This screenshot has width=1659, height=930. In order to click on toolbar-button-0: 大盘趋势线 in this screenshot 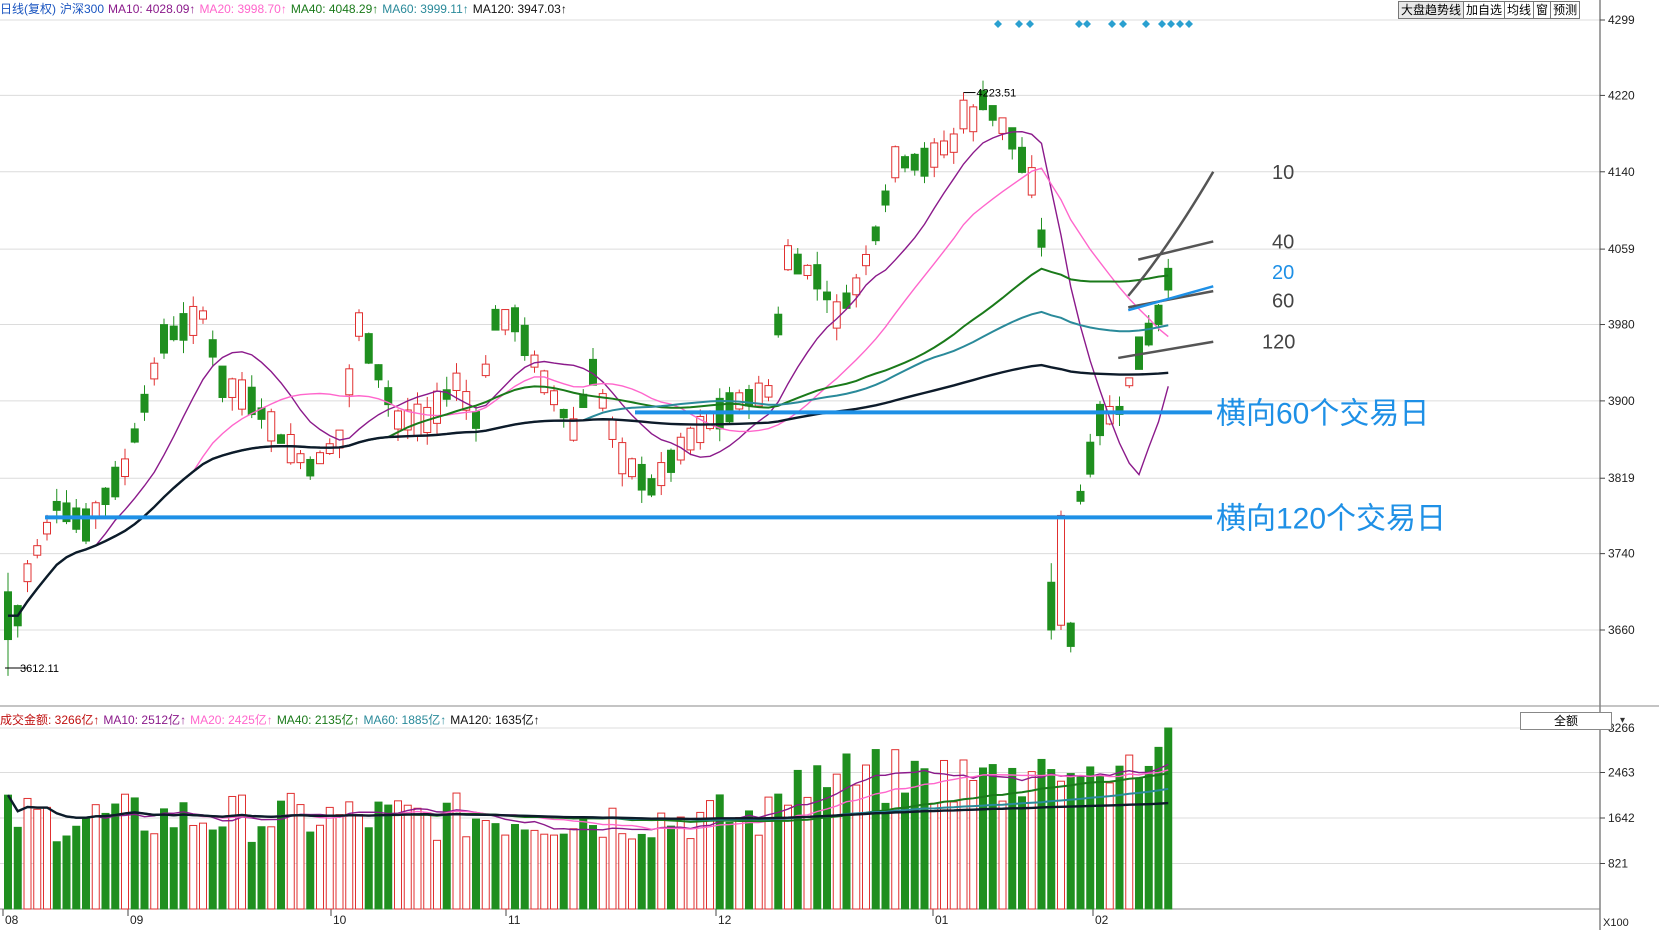, I will do `click(1431, 10)`.